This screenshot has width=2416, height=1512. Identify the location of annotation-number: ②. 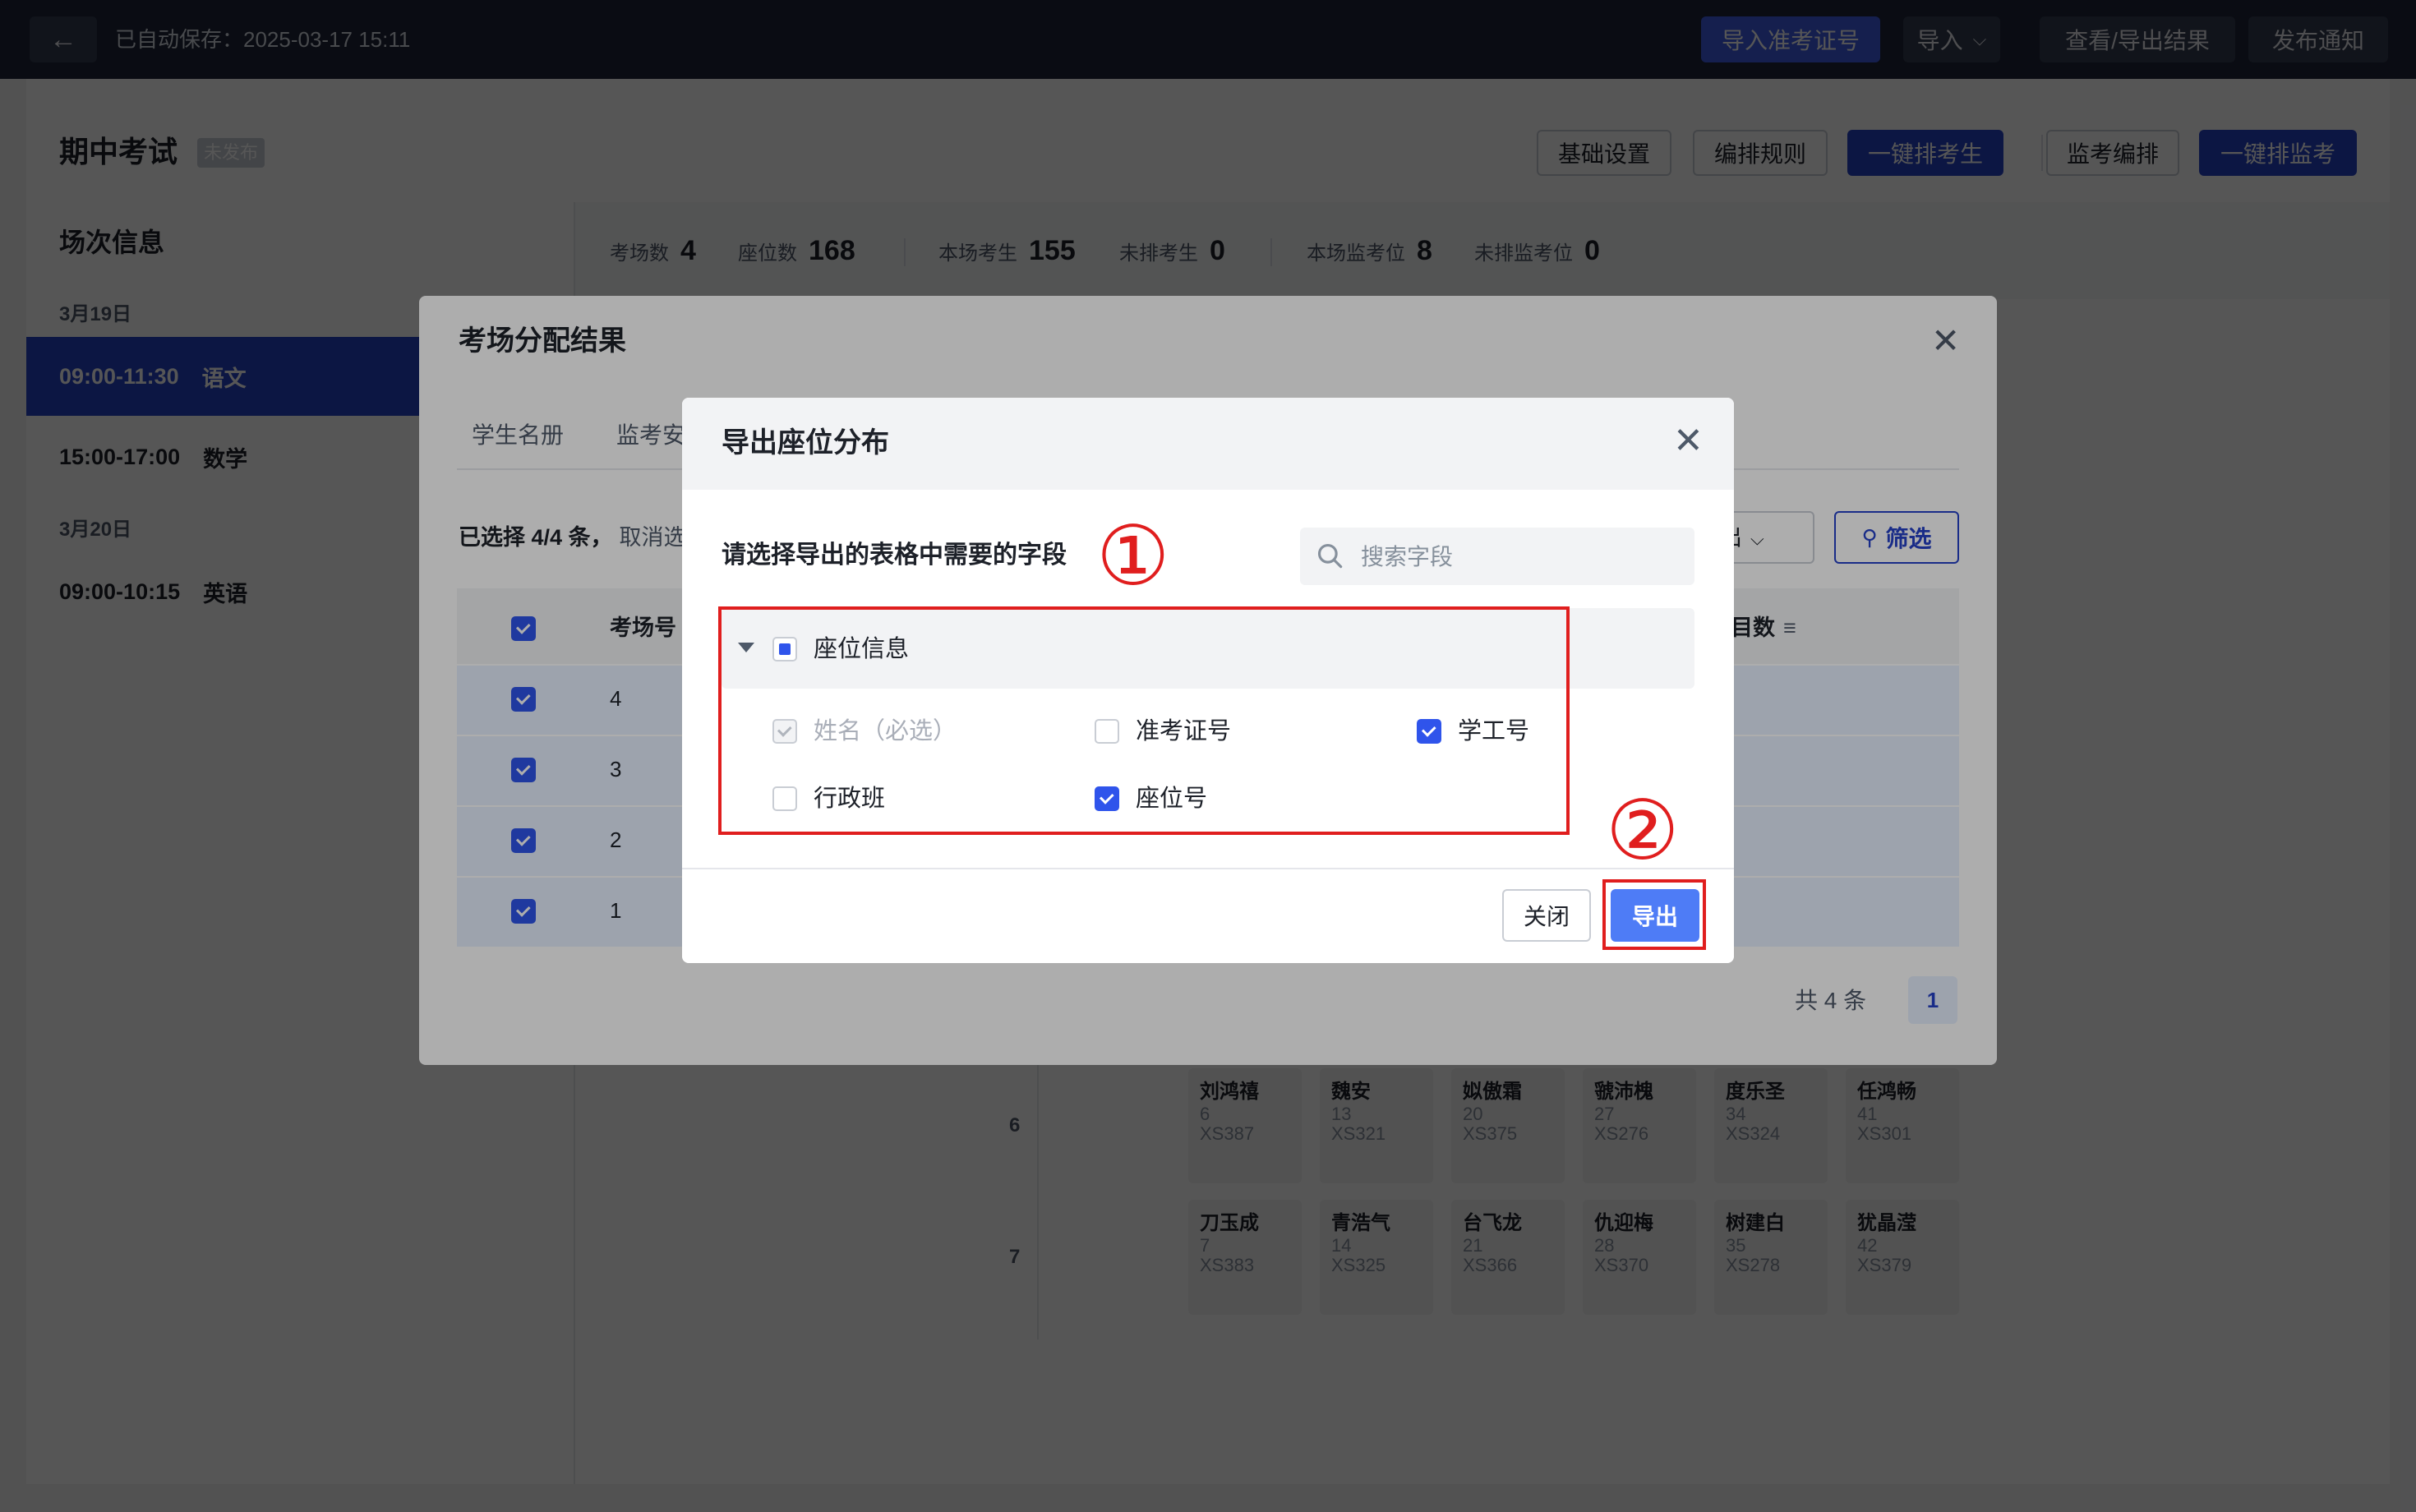
(1643, 830).